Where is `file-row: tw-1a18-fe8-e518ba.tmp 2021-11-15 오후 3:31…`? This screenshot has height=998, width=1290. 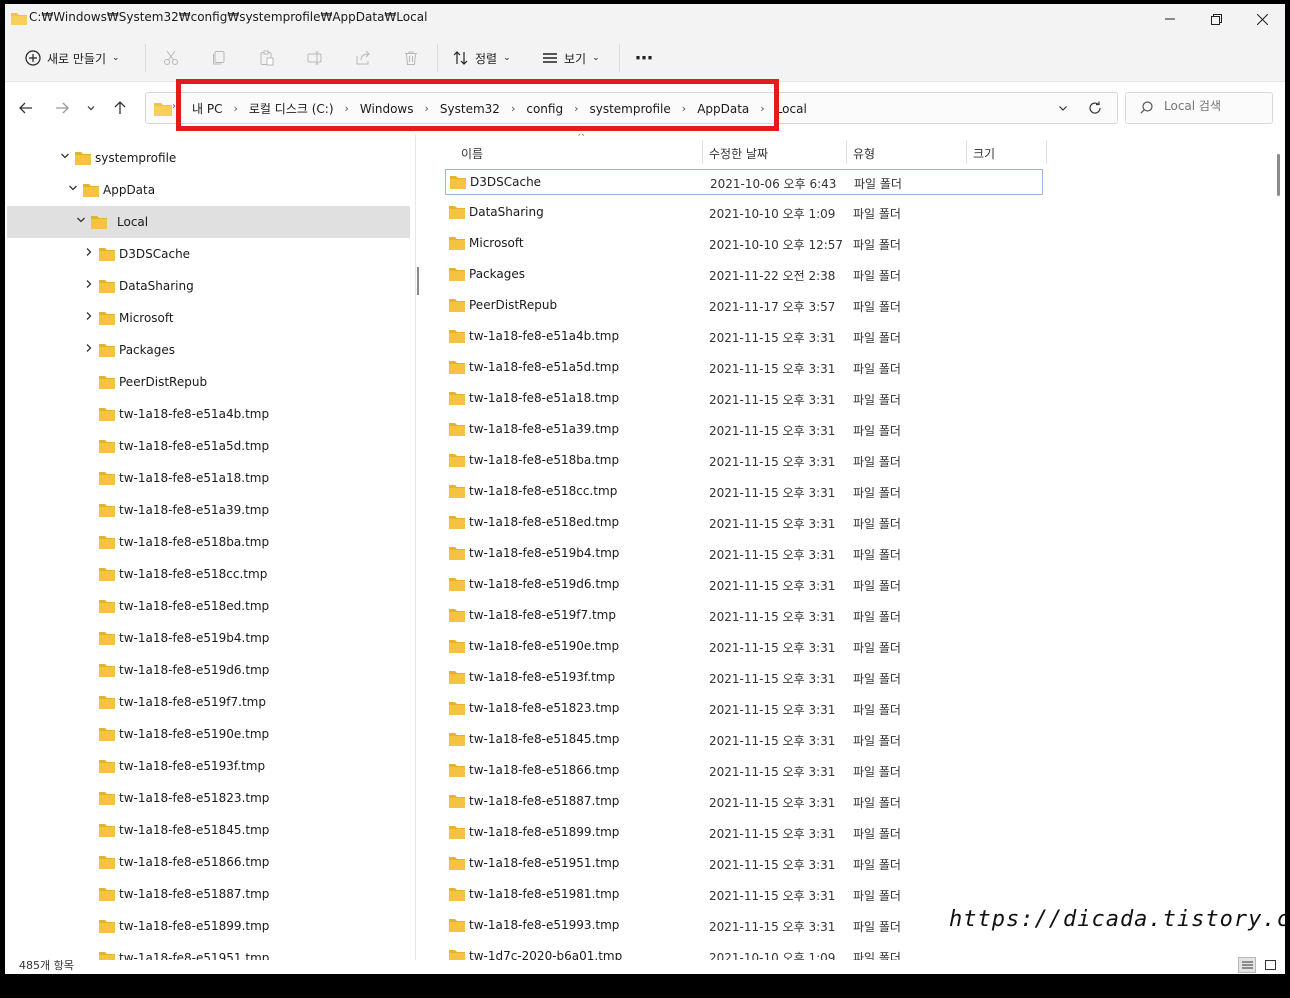
file-row: tw-1a18-fe8-e518ba.tmp 2021-11-15 오후 3:31… is located at coordinates (744, 461).